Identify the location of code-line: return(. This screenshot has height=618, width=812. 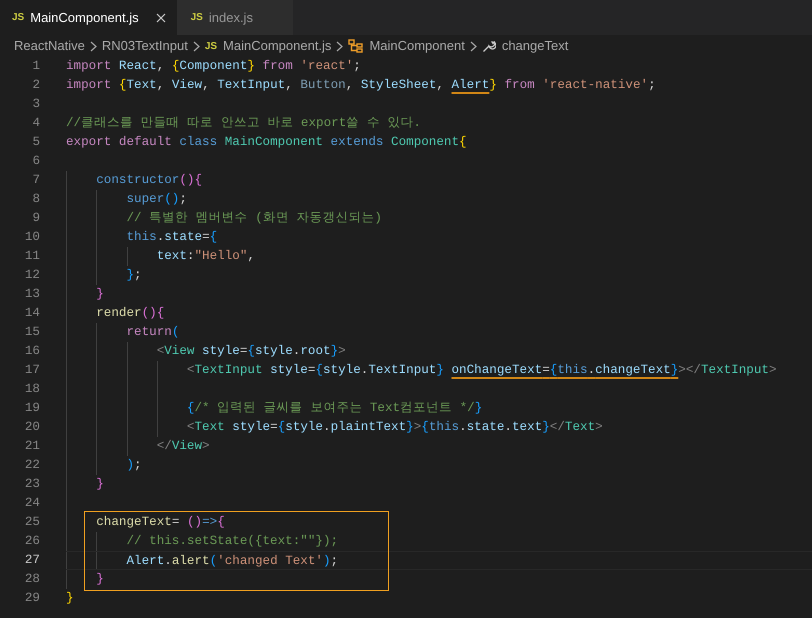
(152, 332).